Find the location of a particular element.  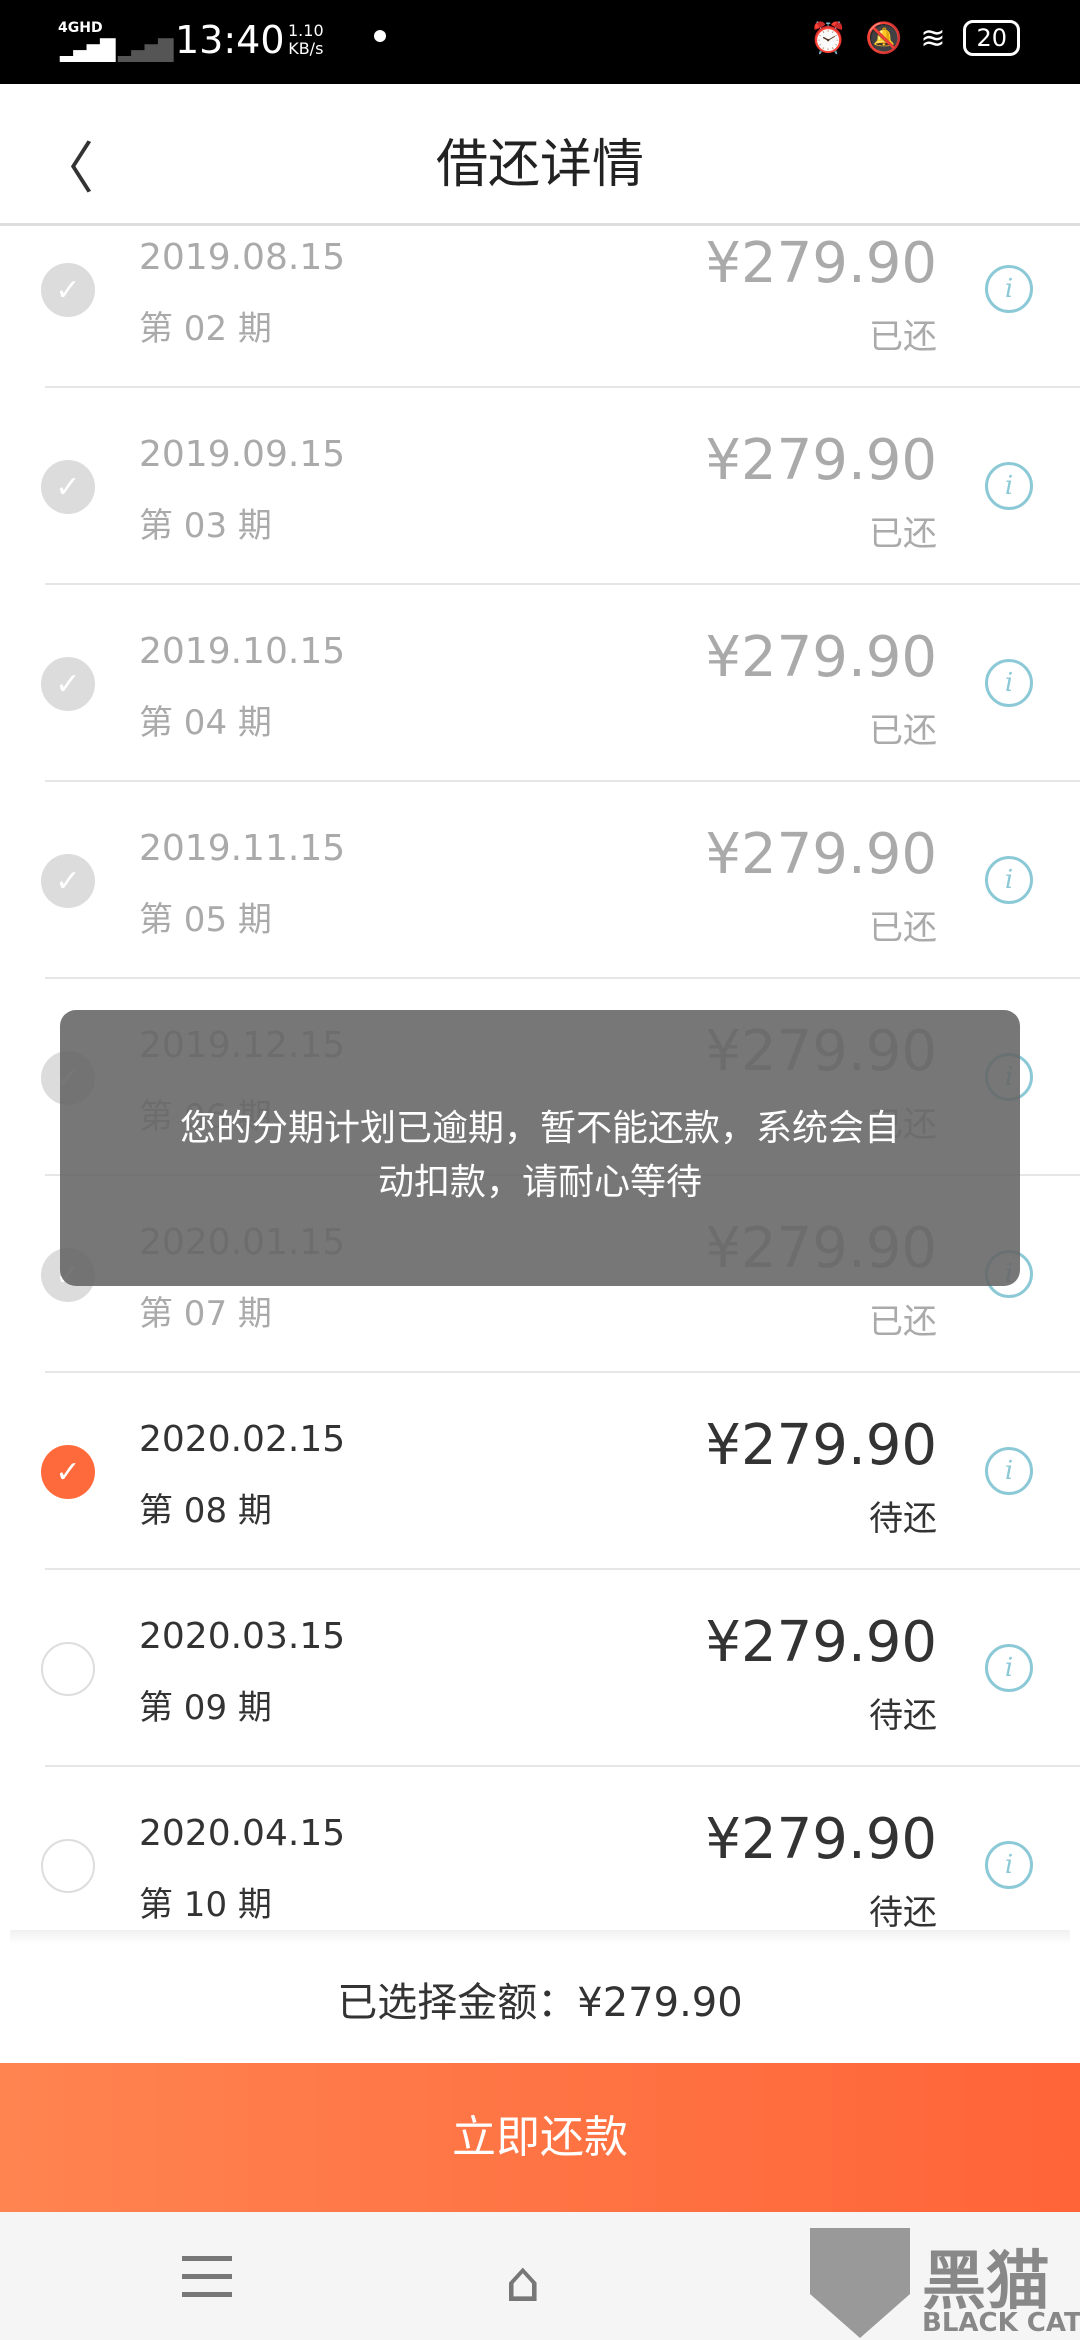

battery-icon: 20 is located at coordinates (991, 38).